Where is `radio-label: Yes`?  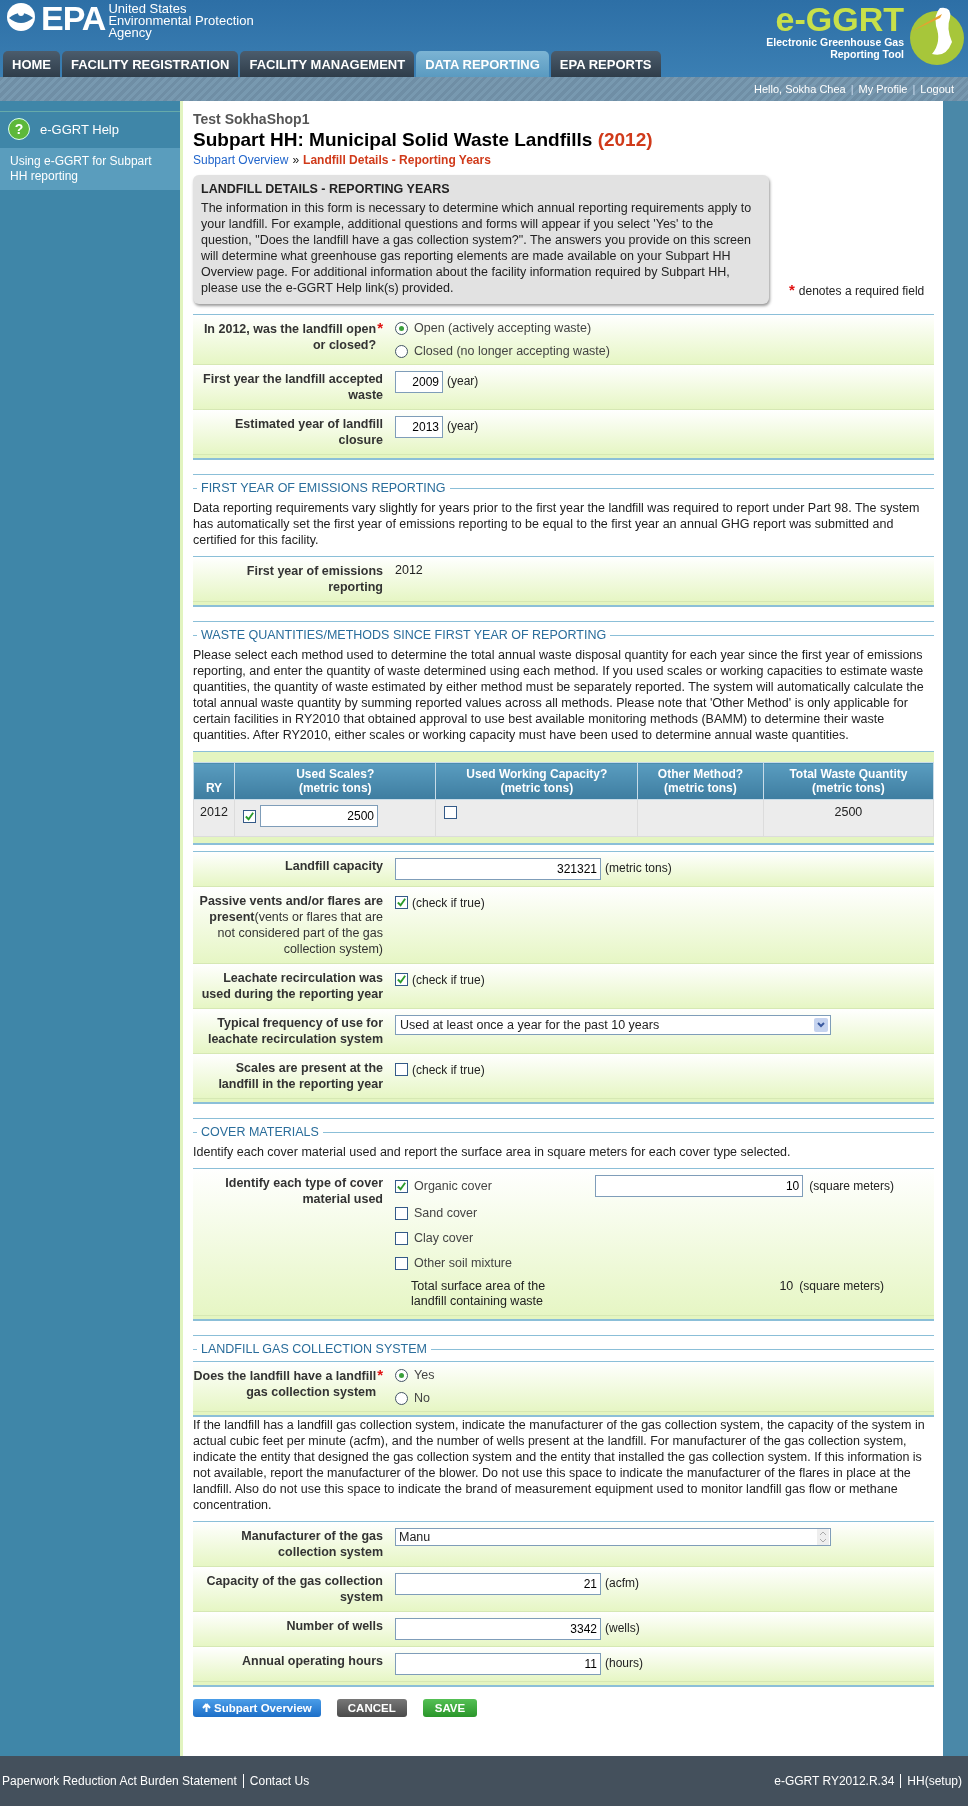
radio-label: Yes is located at coordinates (424, 1375).